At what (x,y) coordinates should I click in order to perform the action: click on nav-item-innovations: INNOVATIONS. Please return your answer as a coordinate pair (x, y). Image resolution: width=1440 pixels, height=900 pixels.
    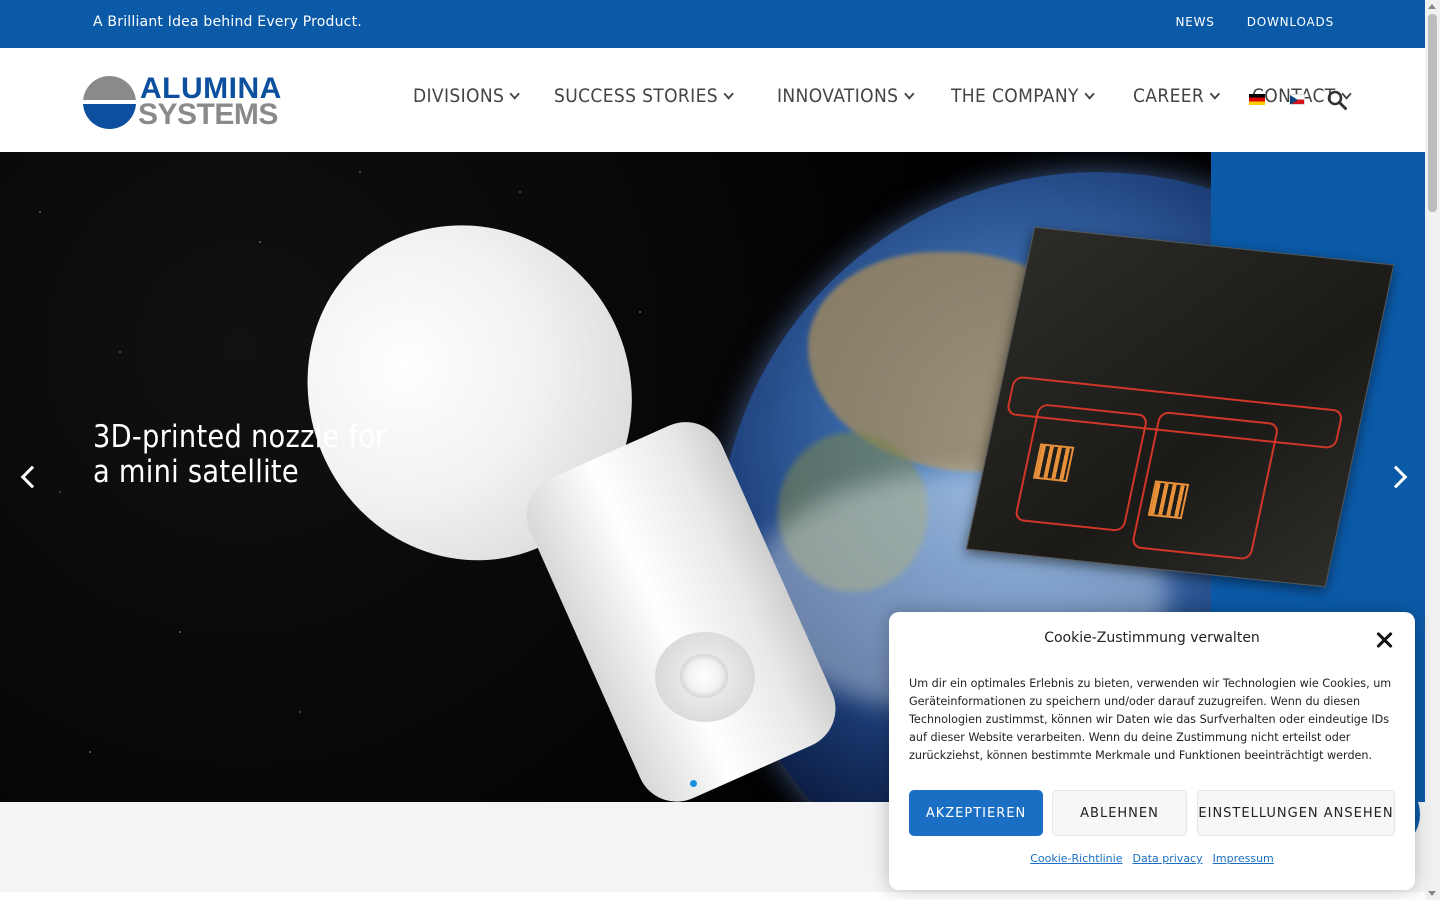
    Looking at the image, I should click on (845, 96).